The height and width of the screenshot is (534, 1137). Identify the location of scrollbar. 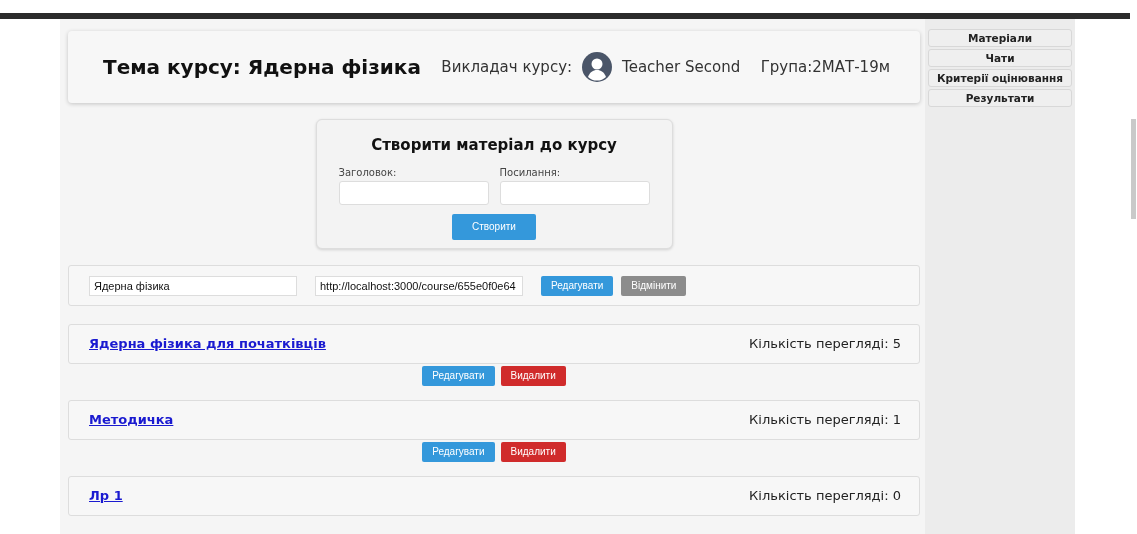
(1133, 169).